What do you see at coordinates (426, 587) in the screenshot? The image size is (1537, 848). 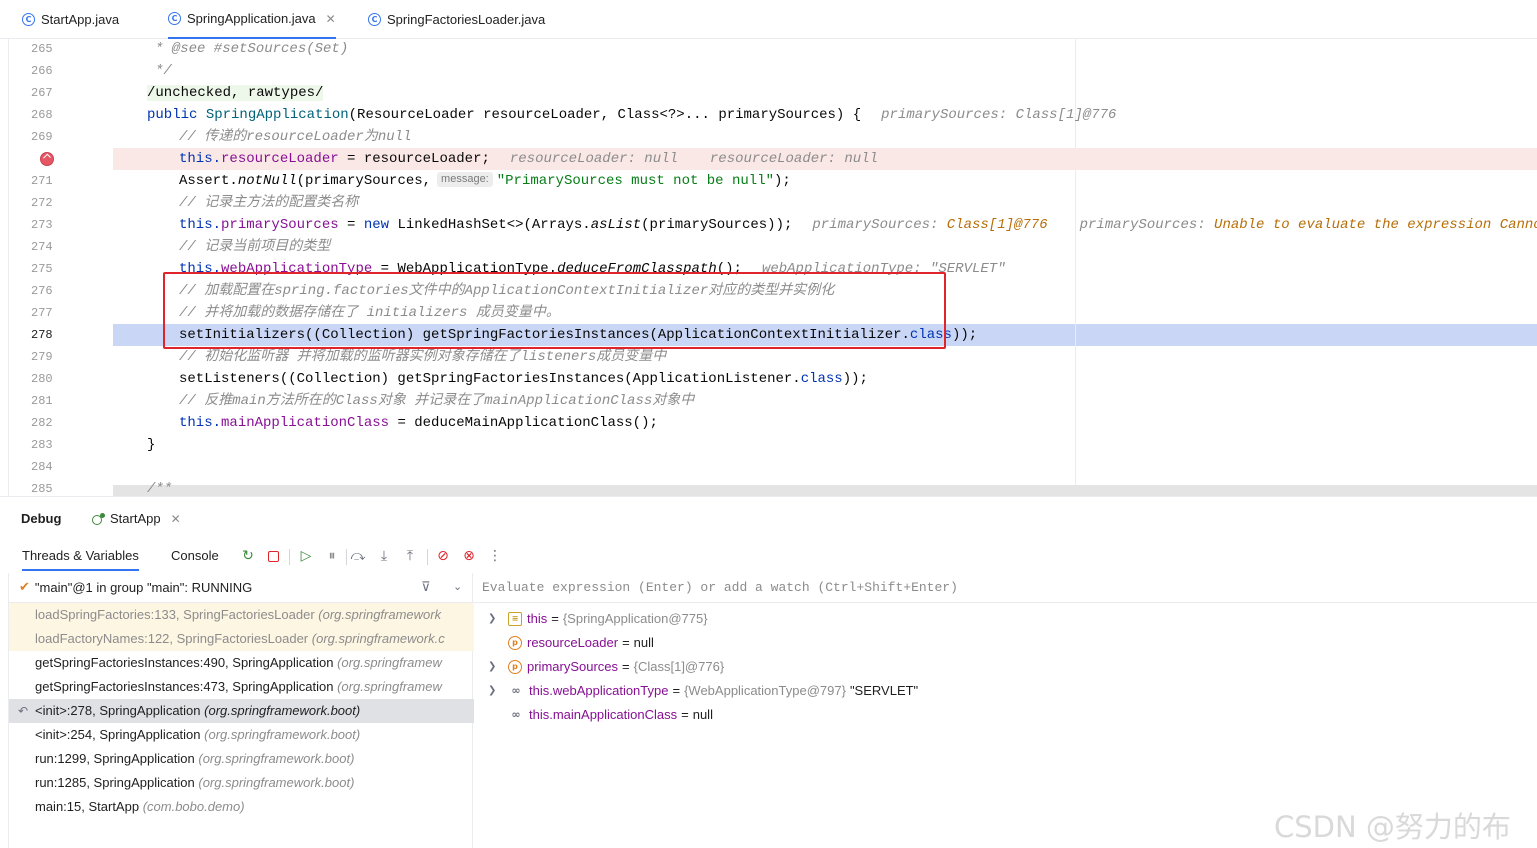 I see `filter-icon: ⊽` at bounding box center [426, 587].